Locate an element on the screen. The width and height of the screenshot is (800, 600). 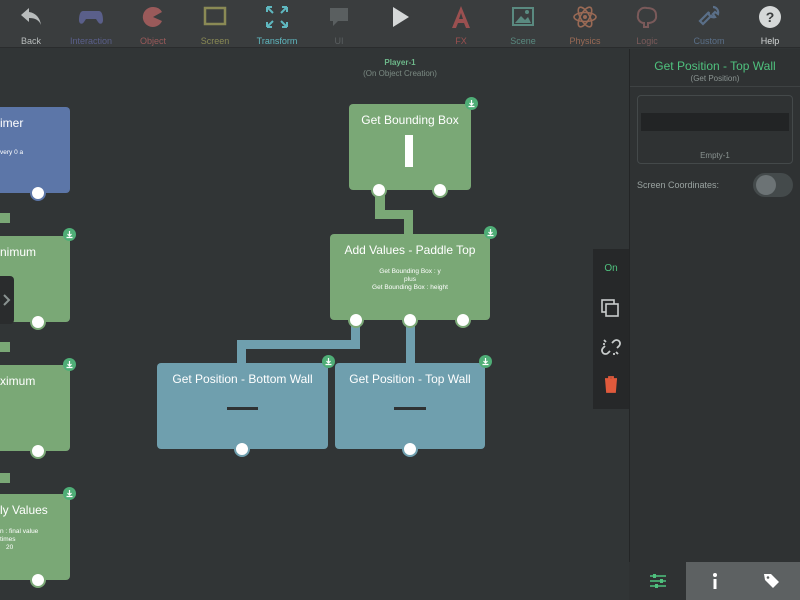
object-label: Empty-1 is located at coordinates (715, 155).